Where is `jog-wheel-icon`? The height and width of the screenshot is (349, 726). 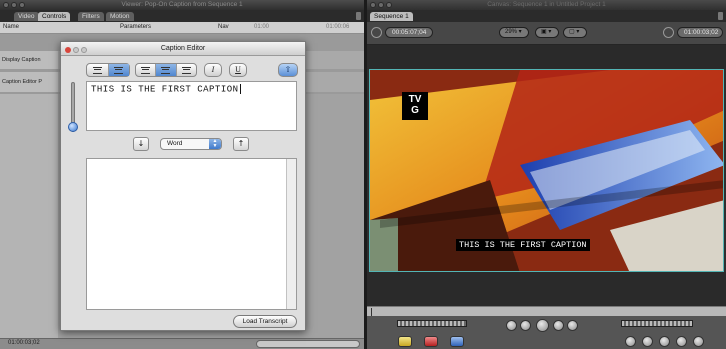
jog-wheel-icon is located at coordinates (376, 32).